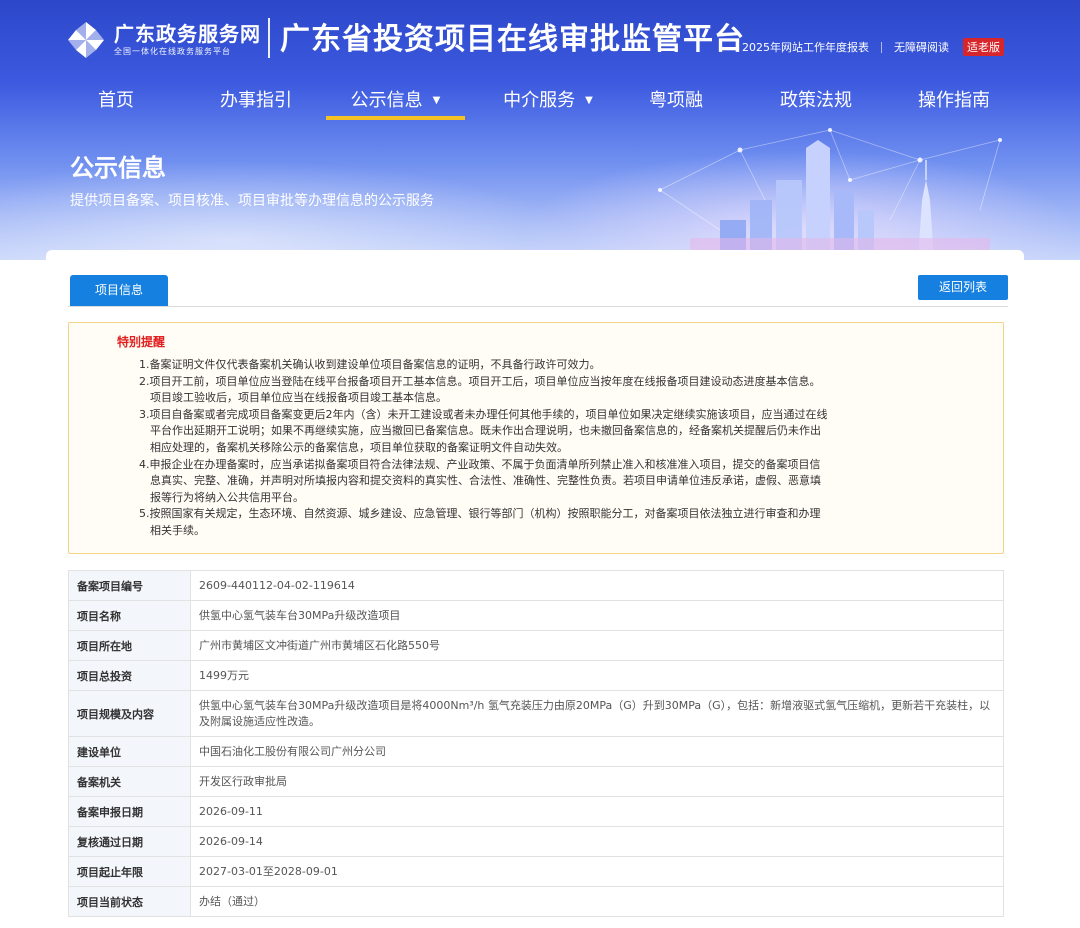 This screenshot has width=1080, height=928. Describe the element at coordinates (129, 871) in the screenshot. I see `field-label: 项目起止年限` at that location.